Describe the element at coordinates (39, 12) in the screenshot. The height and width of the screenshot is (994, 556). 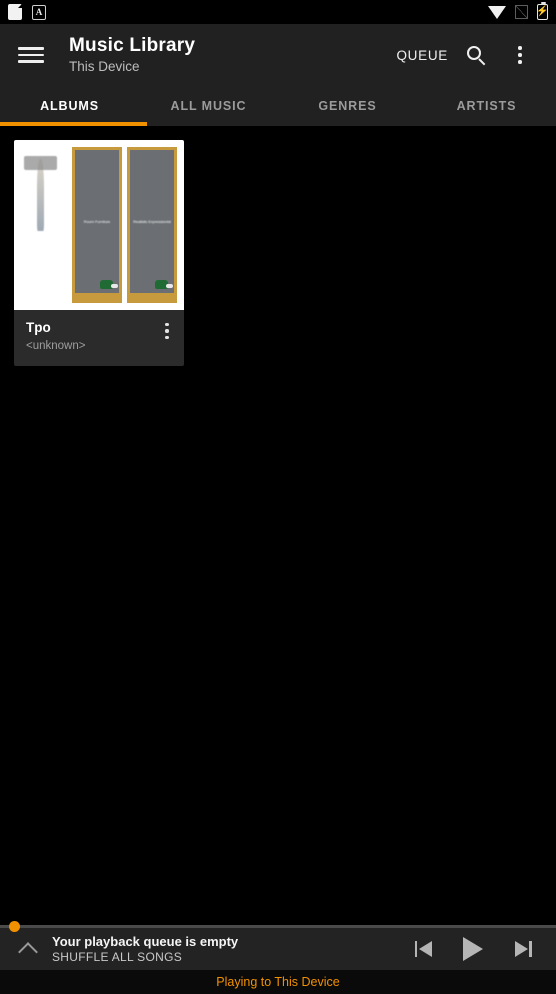
I see `a-letter-icon: A` at that location.